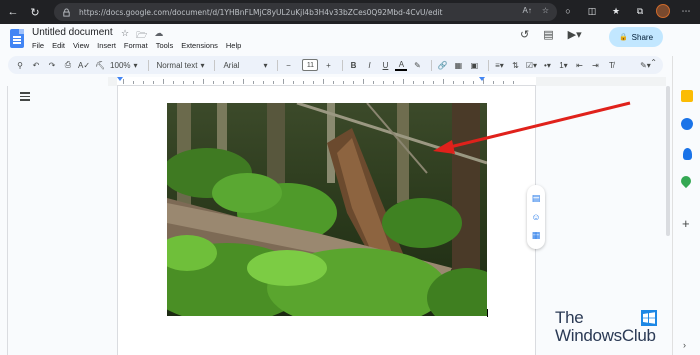  I want to click on add-comment-icon: ▤, so click(536, 198).